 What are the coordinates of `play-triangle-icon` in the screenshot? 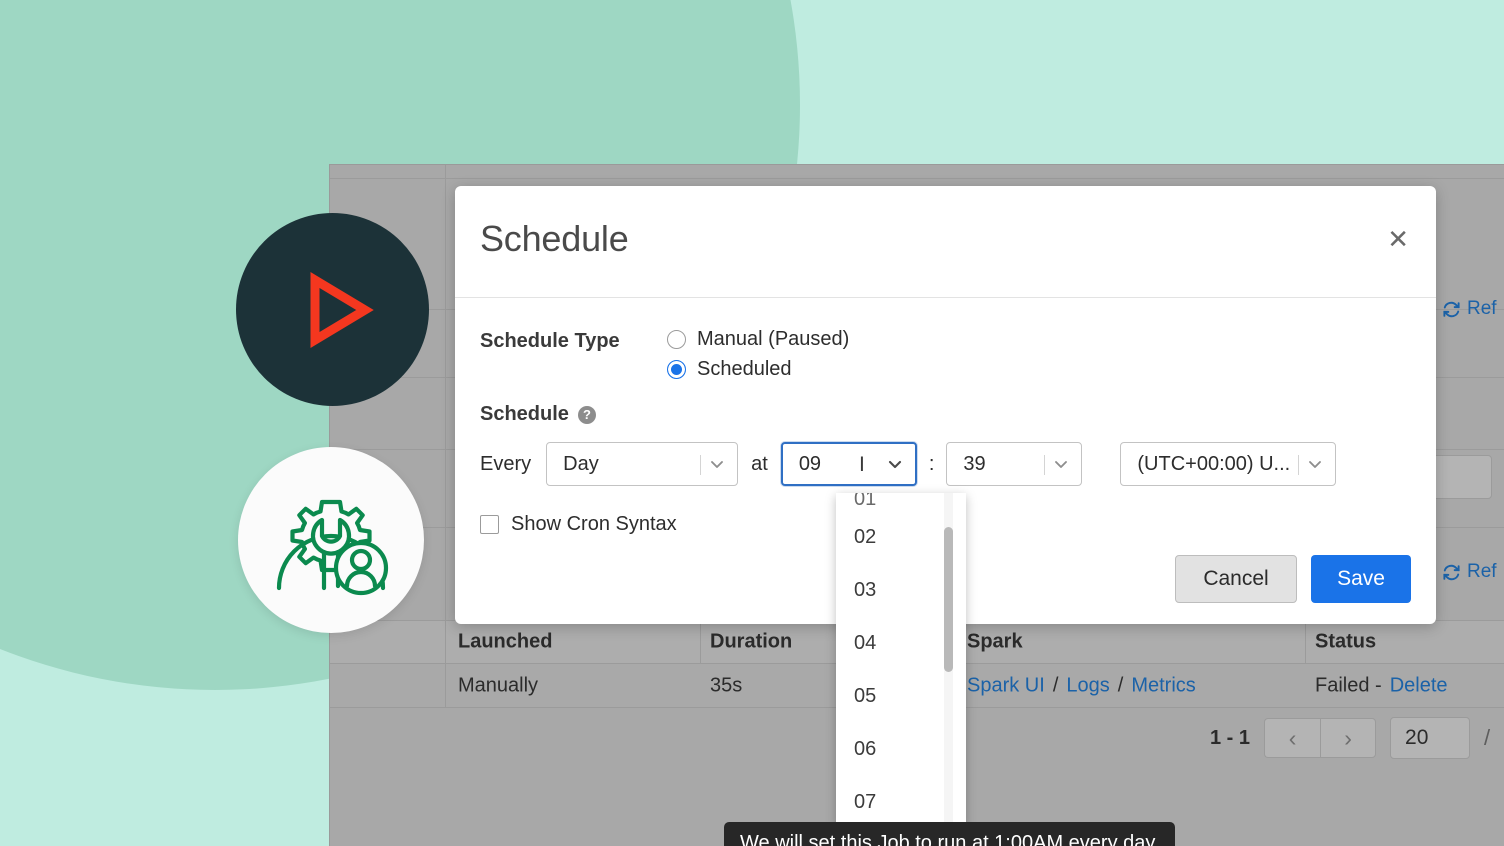 It's located at (332, 309).